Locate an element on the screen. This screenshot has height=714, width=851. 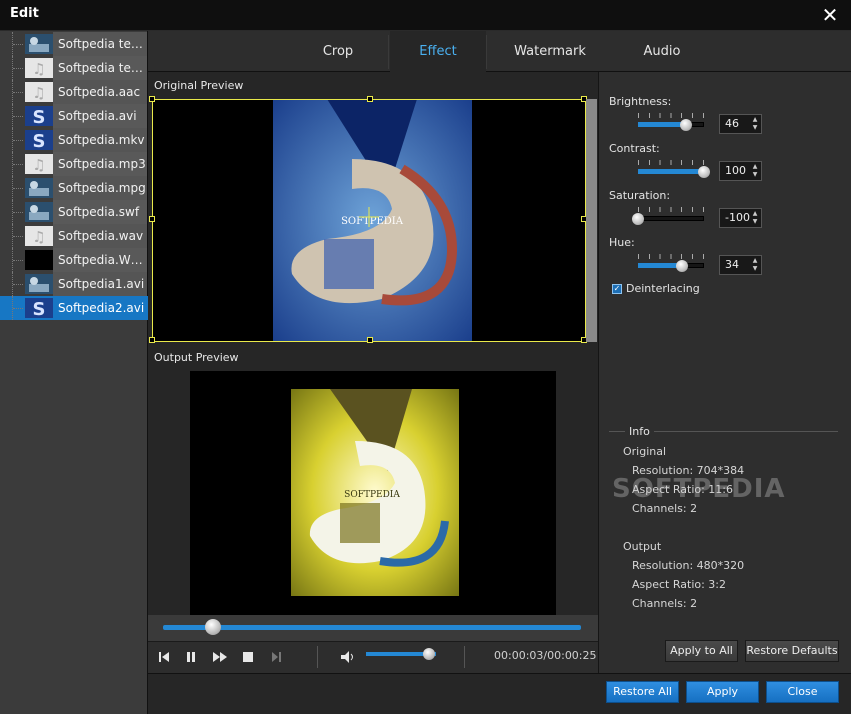
hue-label: Hue: is located at coordinates (622, 242).